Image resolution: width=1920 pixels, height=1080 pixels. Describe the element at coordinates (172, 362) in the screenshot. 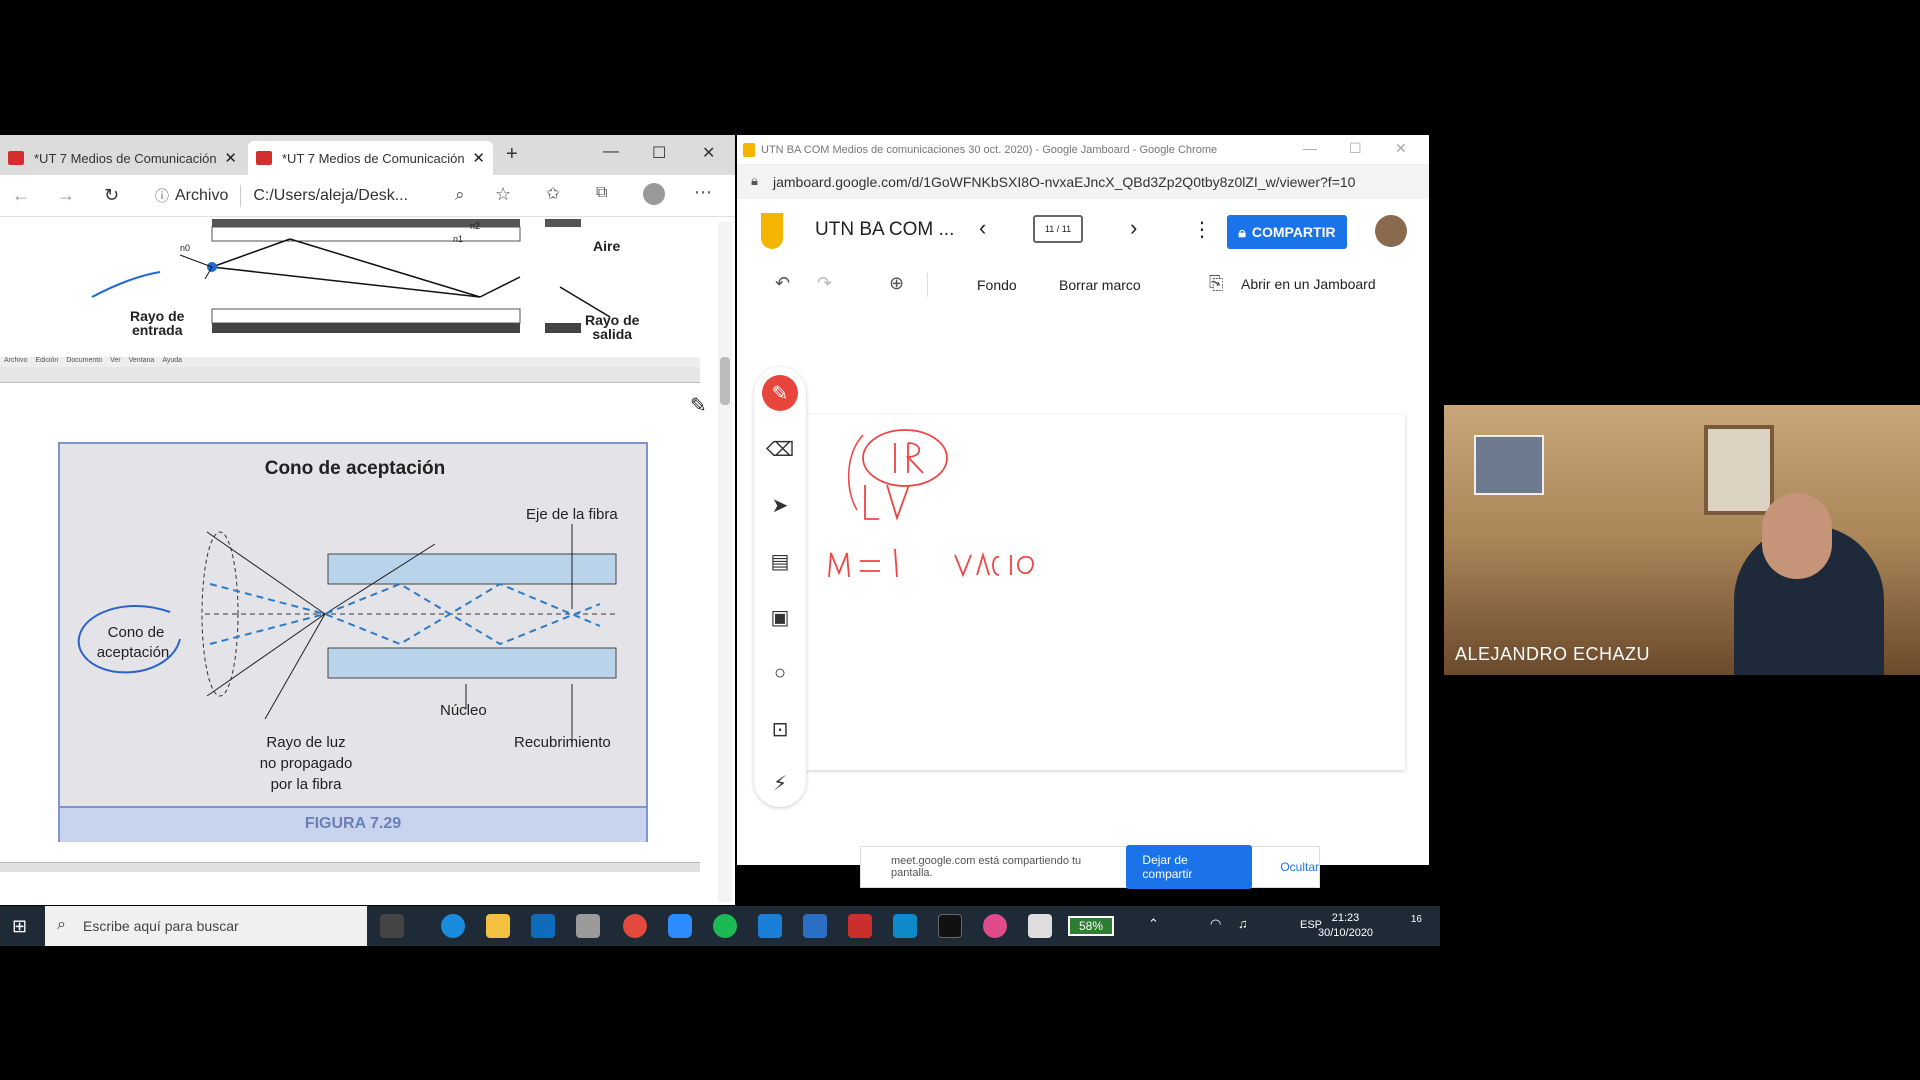

I see `menu-item: Ayuda` at that location.